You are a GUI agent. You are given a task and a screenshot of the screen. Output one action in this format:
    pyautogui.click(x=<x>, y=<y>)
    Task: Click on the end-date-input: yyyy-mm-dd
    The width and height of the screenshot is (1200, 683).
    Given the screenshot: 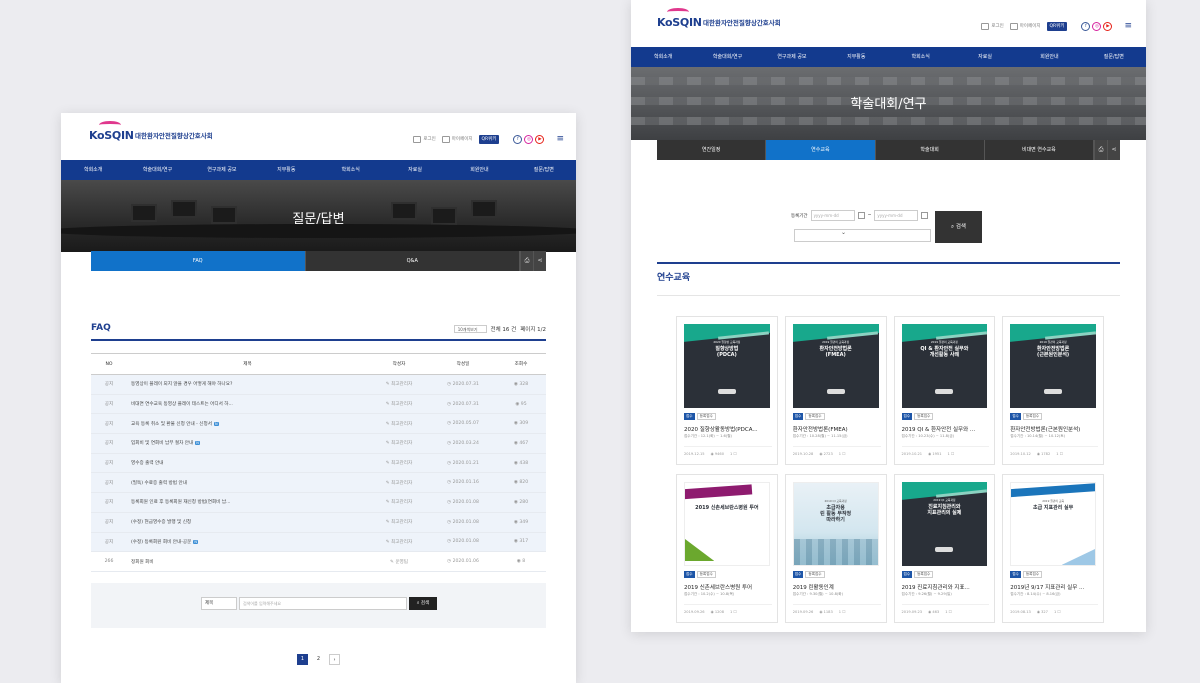 What is the action you would take?
    pyautogui.click(x=896, y=215)
    